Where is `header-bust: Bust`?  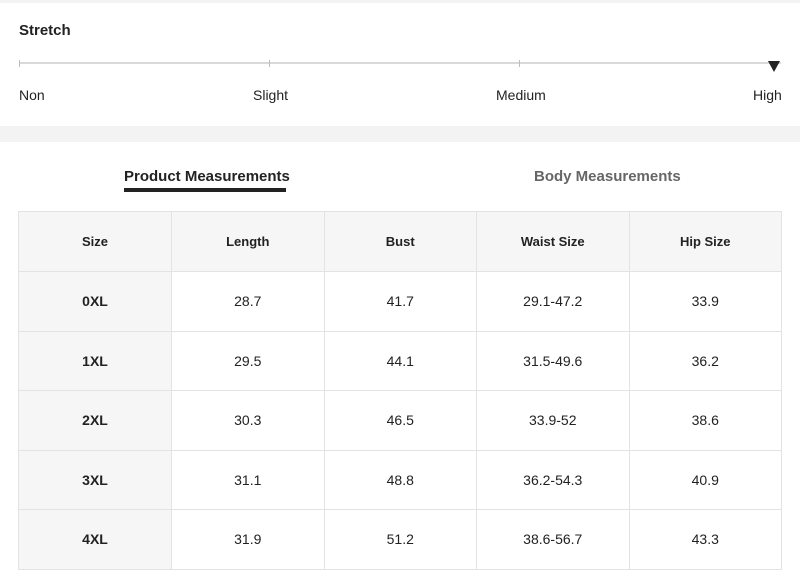 header-bust: Bust is located at coordinates (400, 241).